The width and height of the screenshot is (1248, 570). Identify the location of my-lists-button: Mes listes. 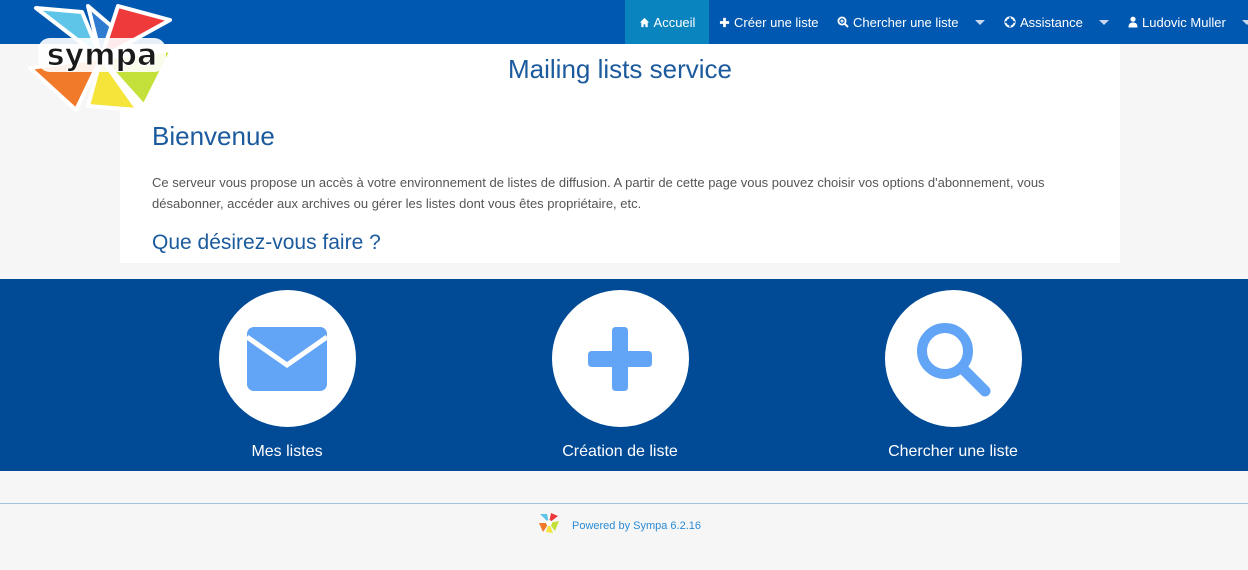
(287, 375).